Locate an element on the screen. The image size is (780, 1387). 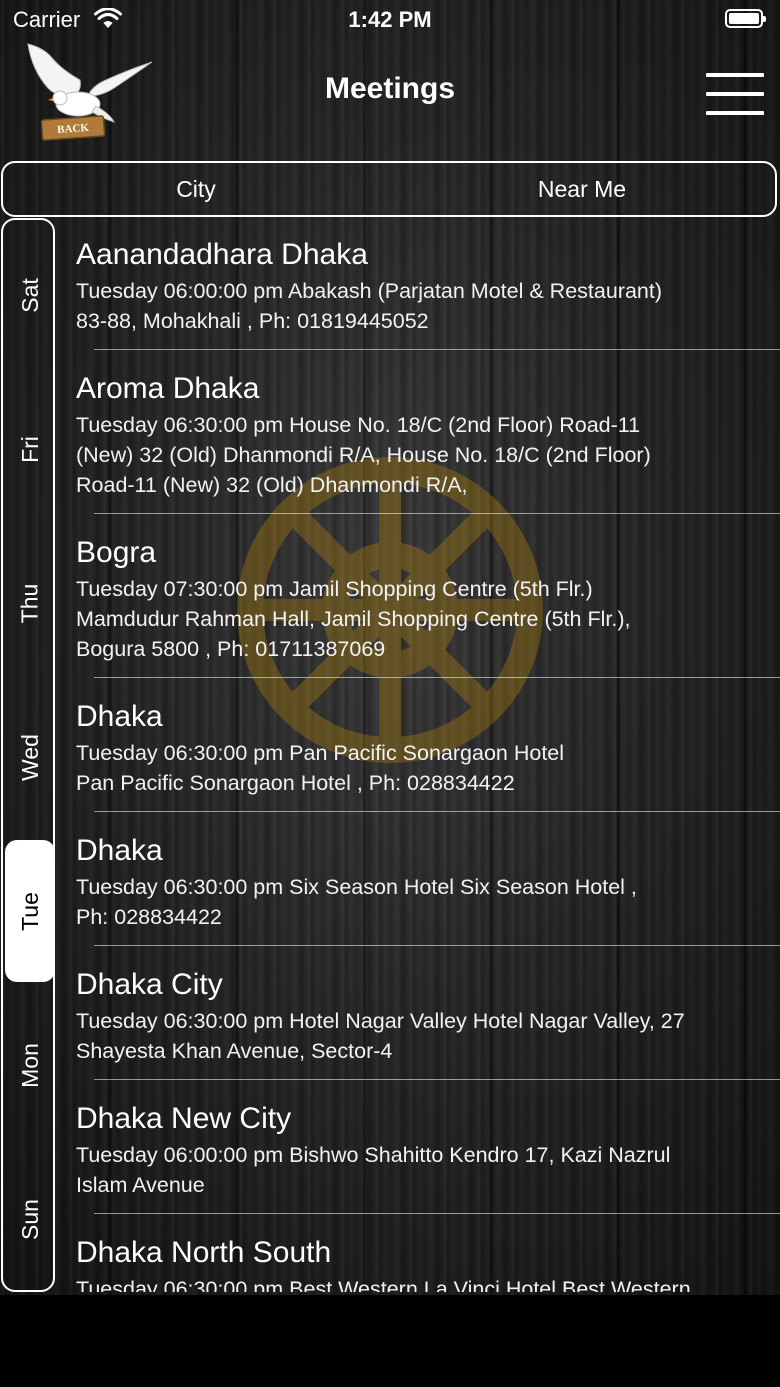
day-tab-wed: Wed is located at coordinates (30, 757).